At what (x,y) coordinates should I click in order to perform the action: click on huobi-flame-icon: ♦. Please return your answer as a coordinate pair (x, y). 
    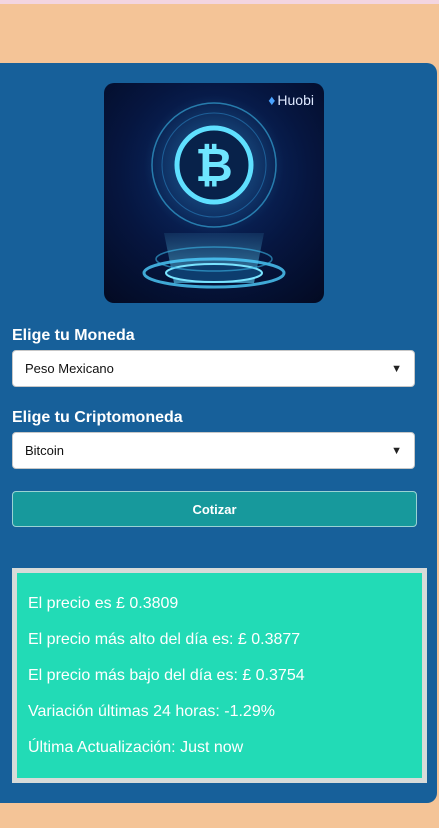
    Looking at the image, I should click on (272, 100).